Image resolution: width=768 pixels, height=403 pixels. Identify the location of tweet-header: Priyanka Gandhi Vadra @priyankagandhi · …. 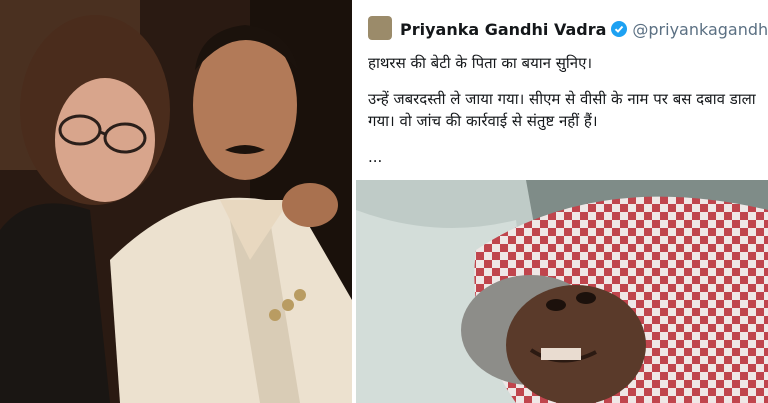
(584, 29).